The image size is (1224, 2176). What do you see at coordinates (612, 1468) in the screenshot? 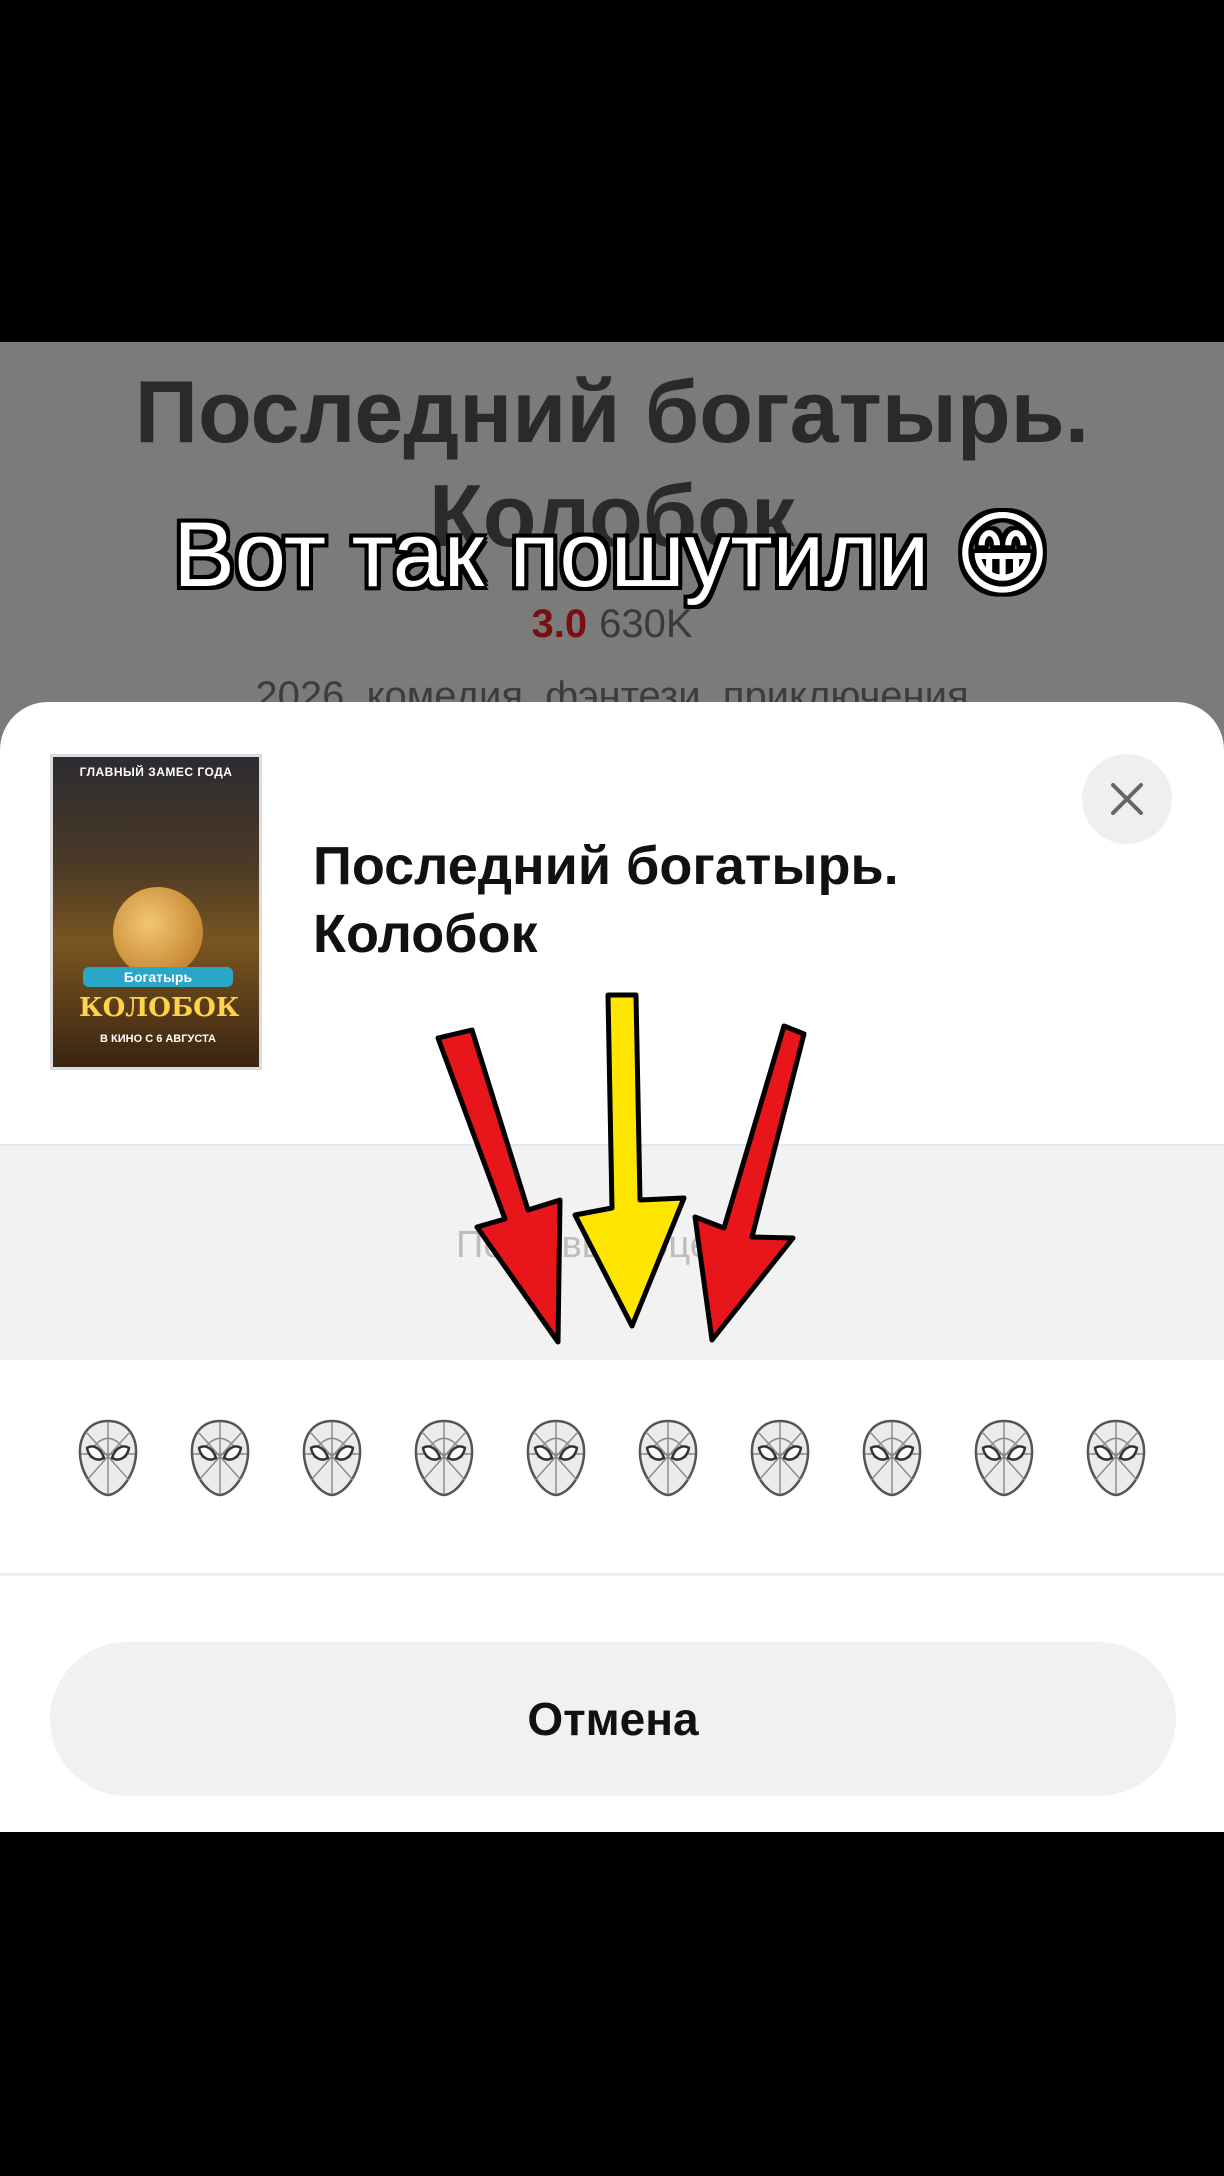
I see `rating-row` at bounding box center [612, 1468].